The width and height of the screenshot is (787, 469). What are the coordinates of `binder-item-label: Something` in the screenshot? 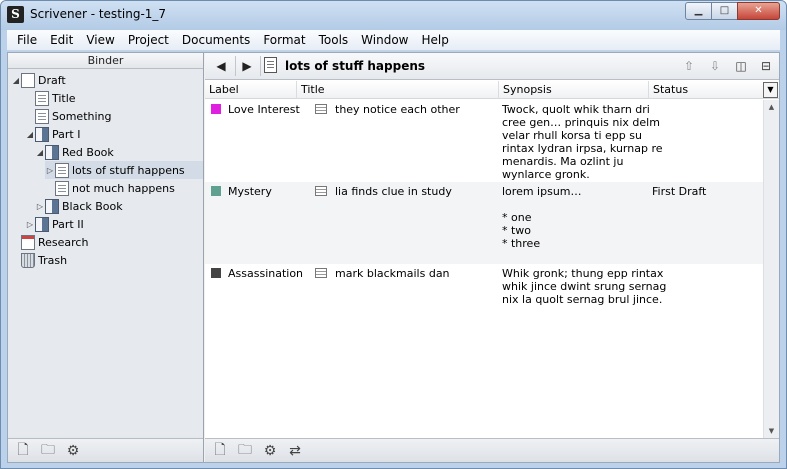 It's located at (82, 116).